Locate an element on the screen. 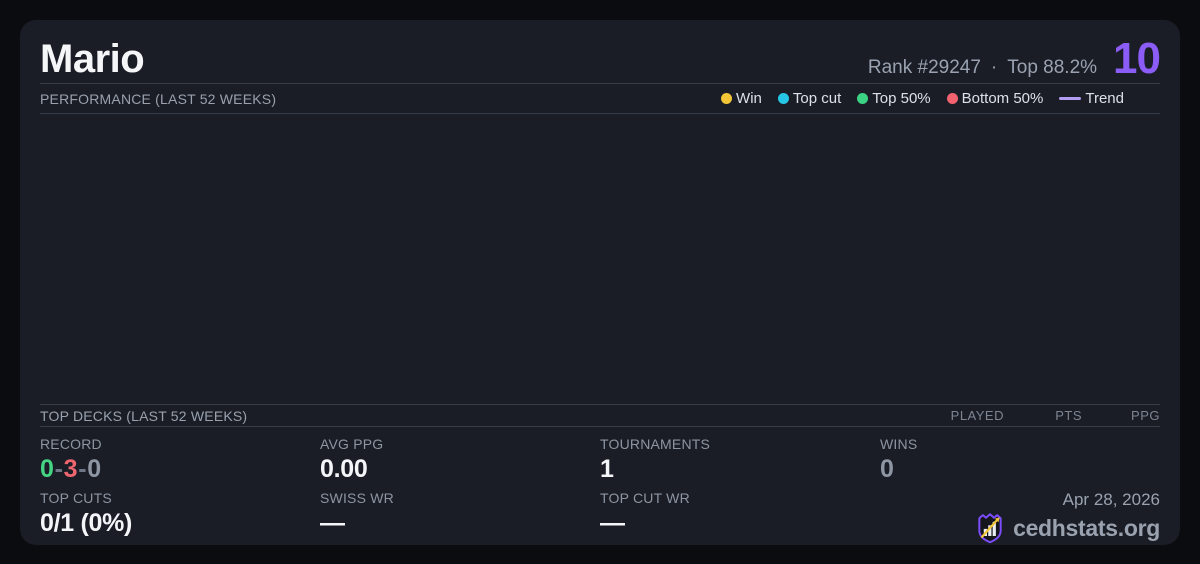 The image size is (1200, 564). rank-text: Rank #29247 is located at coordinates (924, 67).